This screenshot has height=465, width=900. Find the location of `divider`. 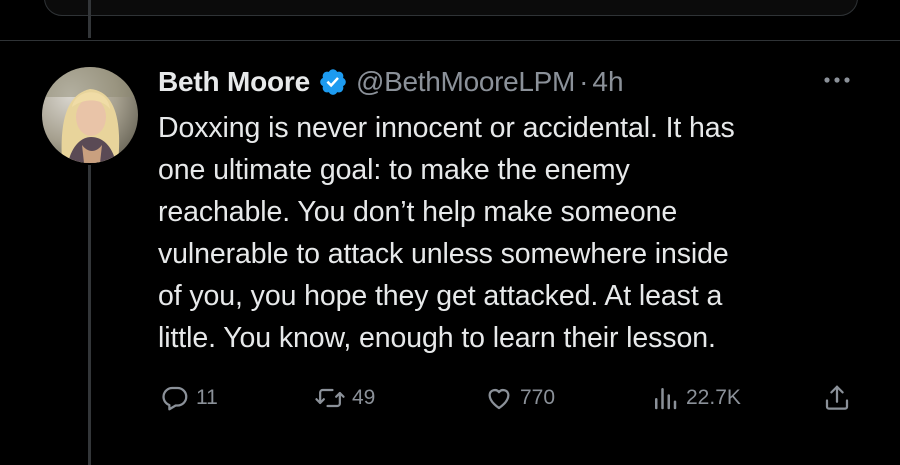

divider is located at coordinates (450, 40).